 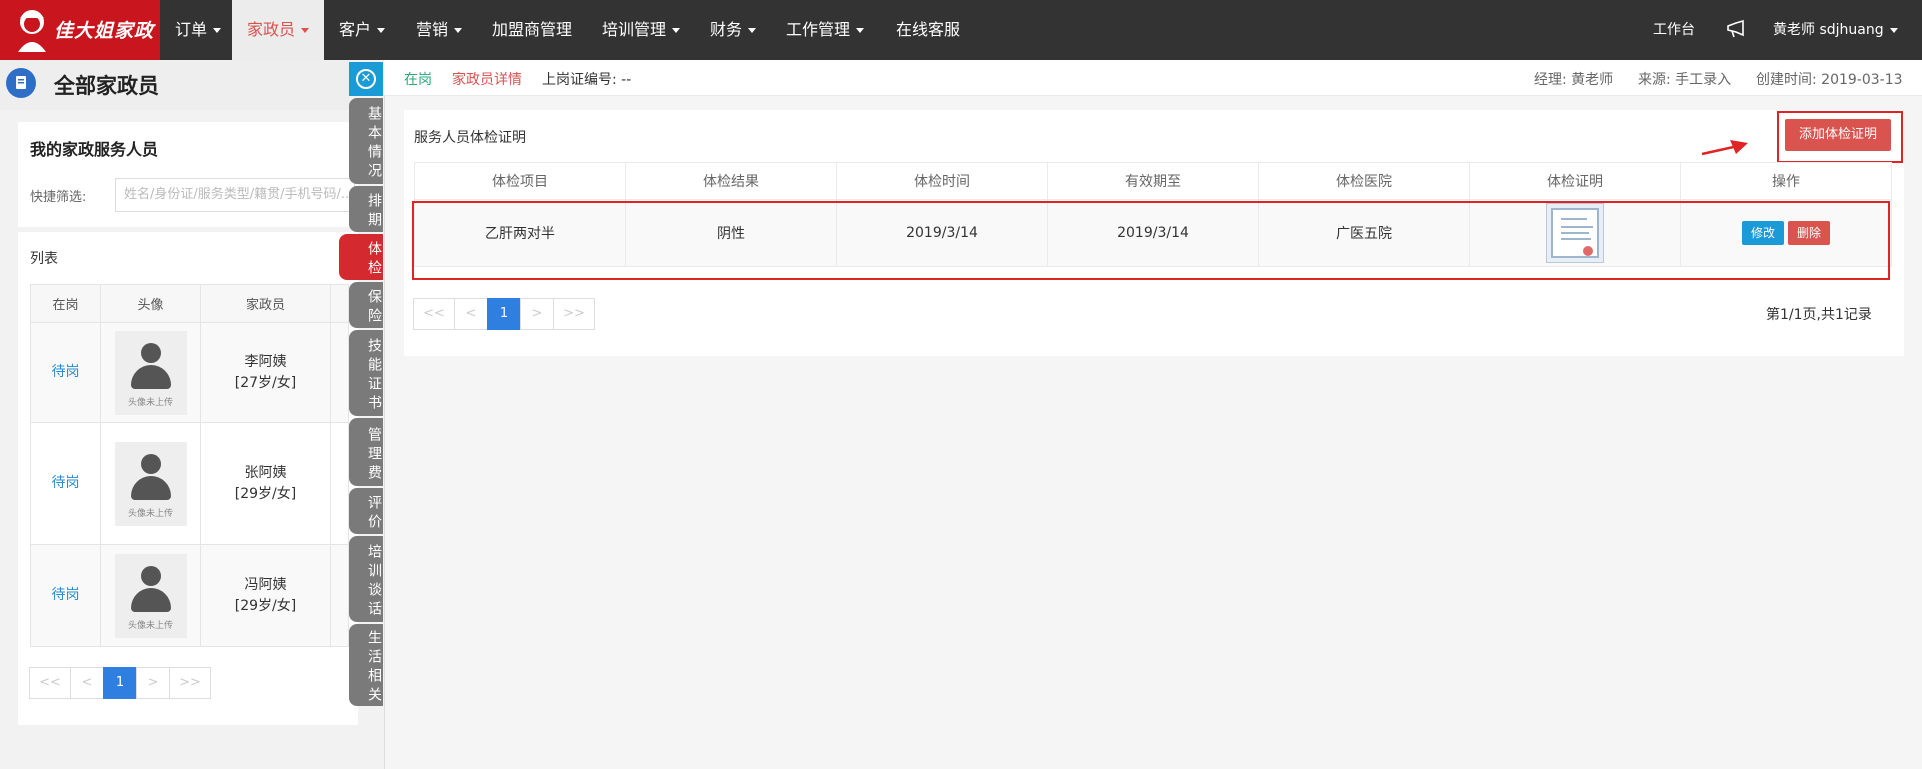 What do you see at coordinates (366, 452) in the screenshot?
I see `tab-management-fee: 管理费` at bounding box center [366, 452].